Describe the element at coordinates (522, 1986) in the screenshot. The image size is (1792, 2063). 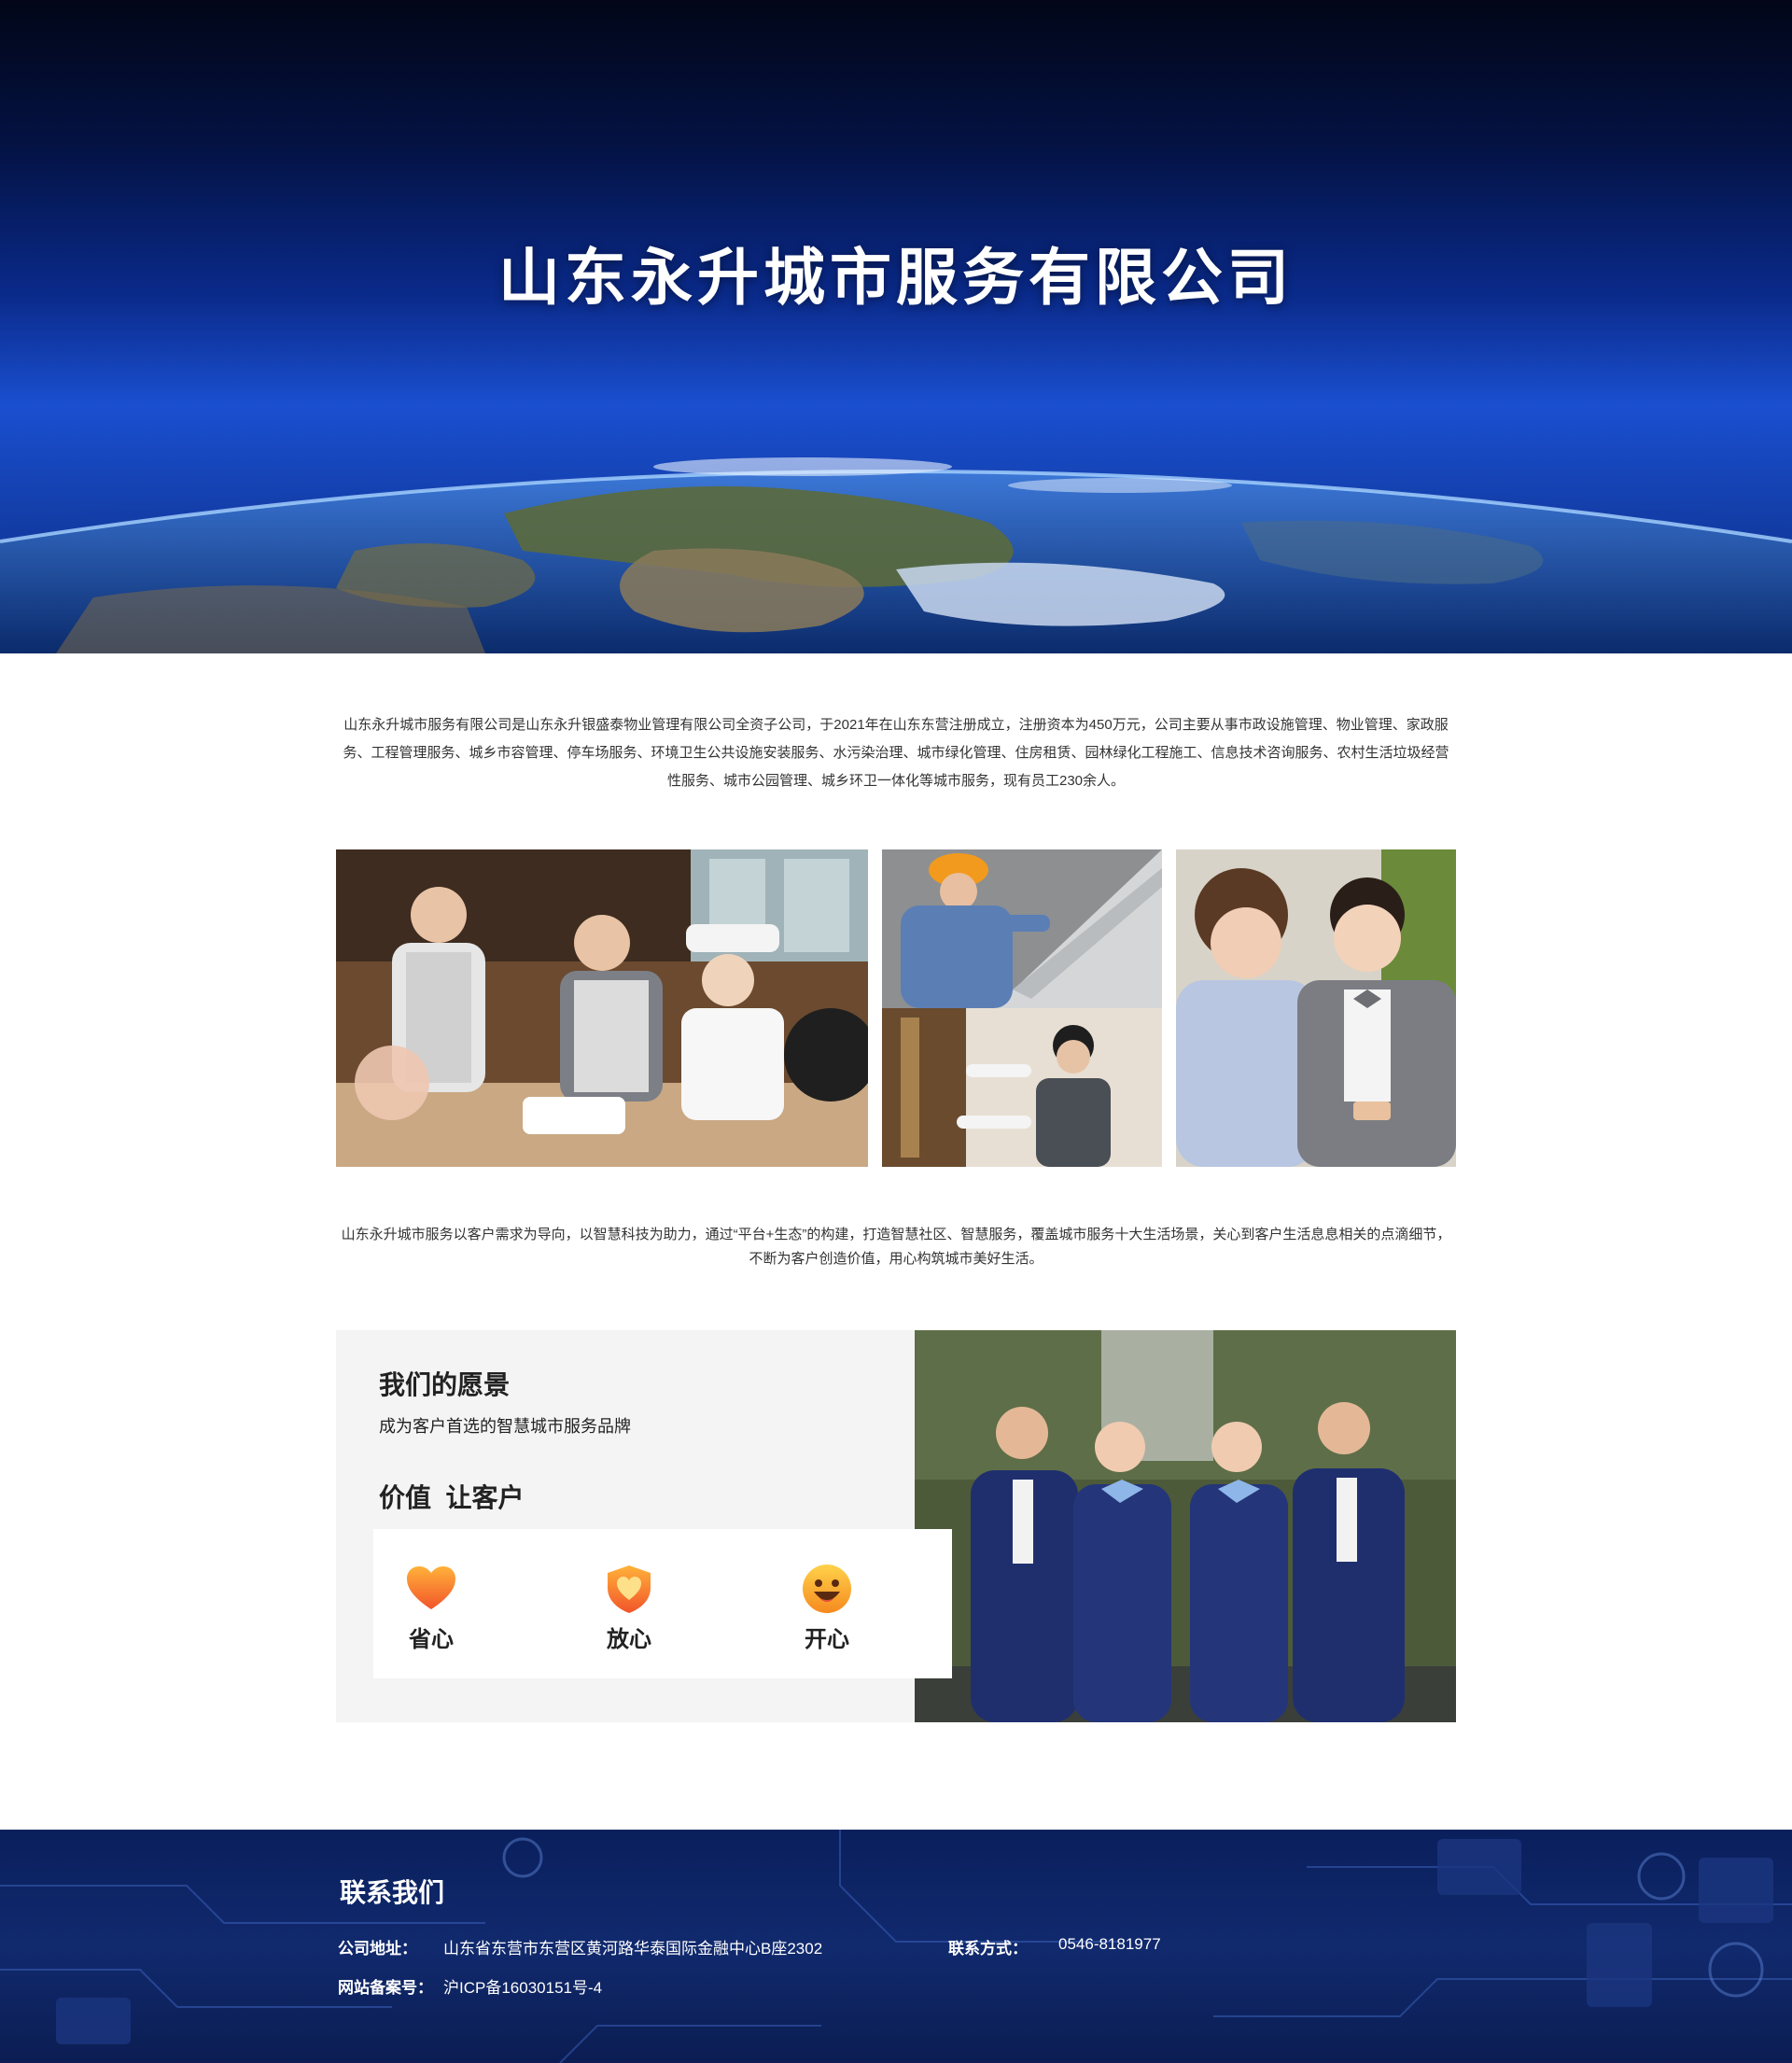
I see `icp-number-link: 沪ICP备16030151号-4` at that location.